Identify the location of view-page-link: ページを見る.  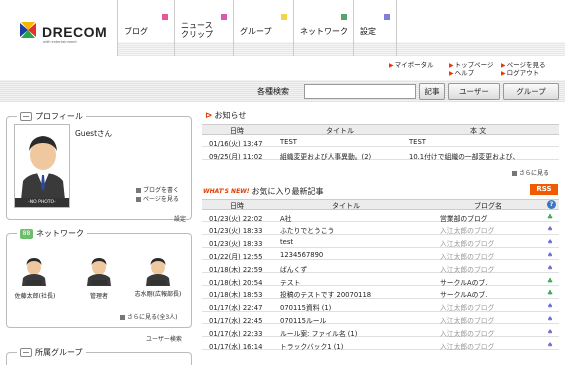
(157, 198).